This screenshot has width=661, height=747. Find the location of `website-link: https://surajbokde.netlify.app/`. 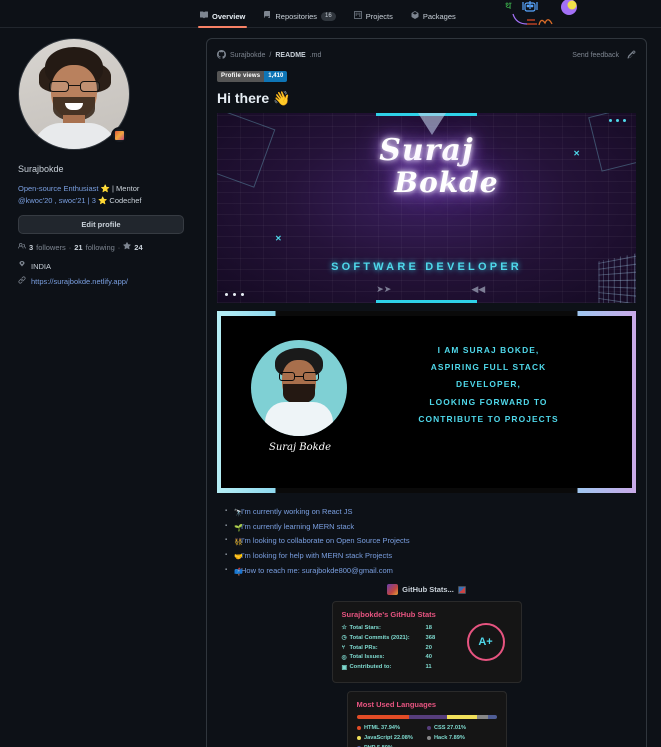

website-link: https://surajbokde.netlify.app/ is located at coordinates (79, 281).